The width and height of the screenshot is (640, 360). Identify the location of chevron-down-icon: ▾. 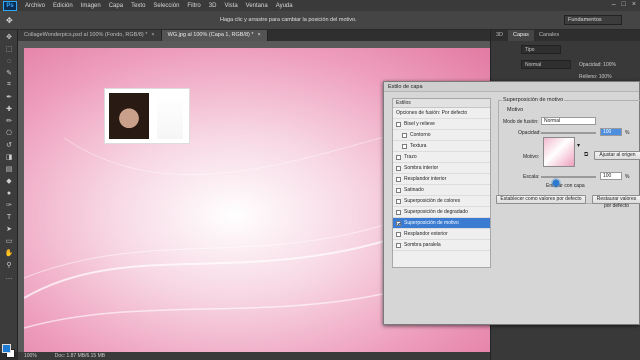
(578, 145).